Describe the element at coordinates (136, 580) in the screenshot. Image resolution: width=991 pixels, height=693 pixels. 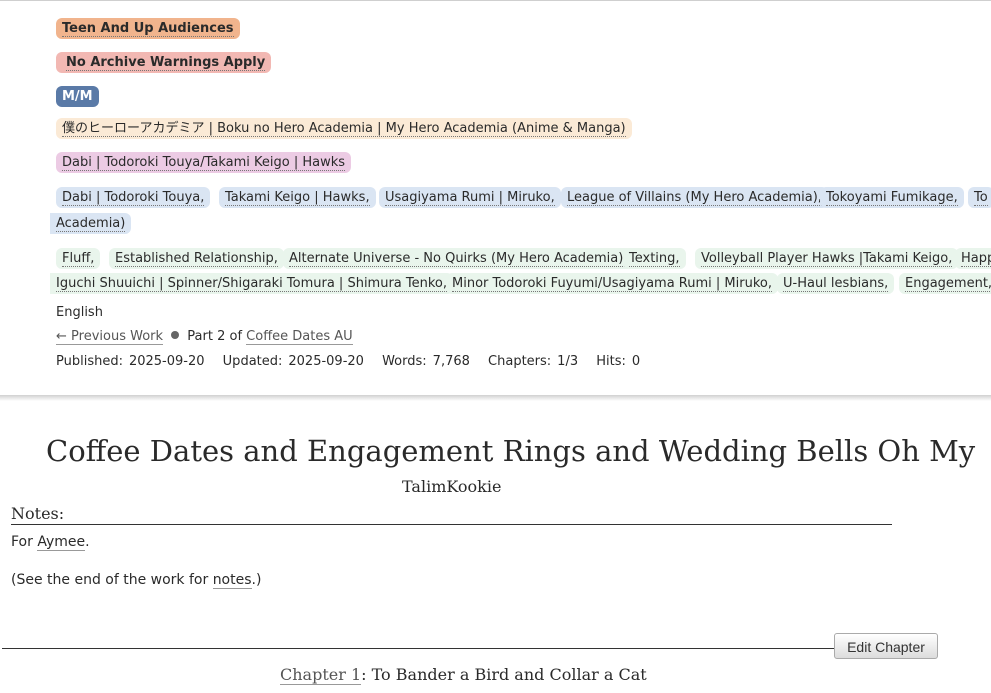
I see `end-notes-ref: (See the end of the work for notes.)` at that location.